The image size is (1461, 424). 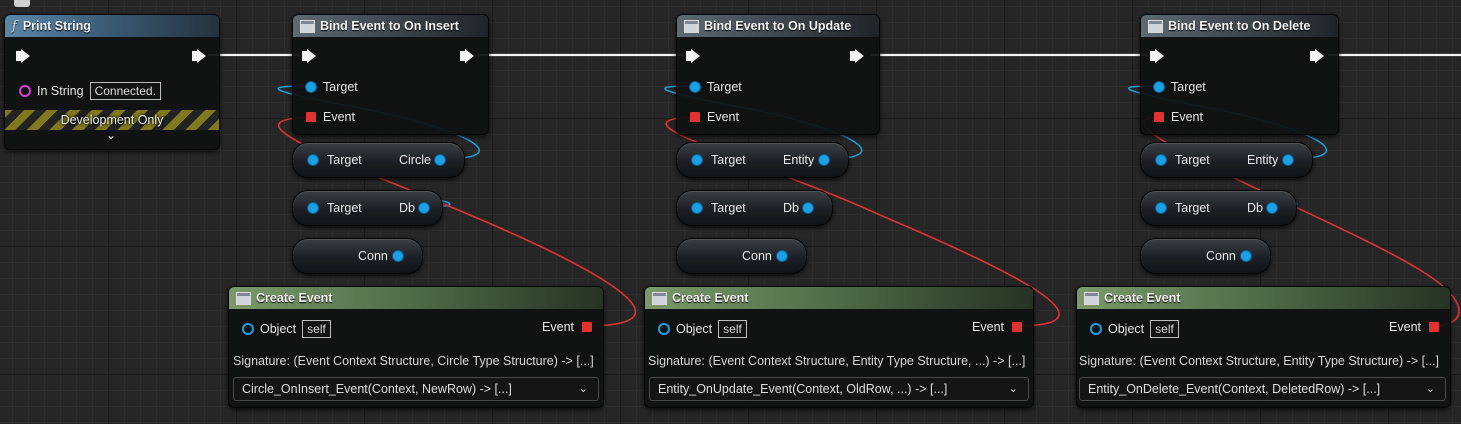 What do you see at coordinates (22, 3) in the screenshot?
I see `comment-bubble-icon` at bounding box center [22, 3].